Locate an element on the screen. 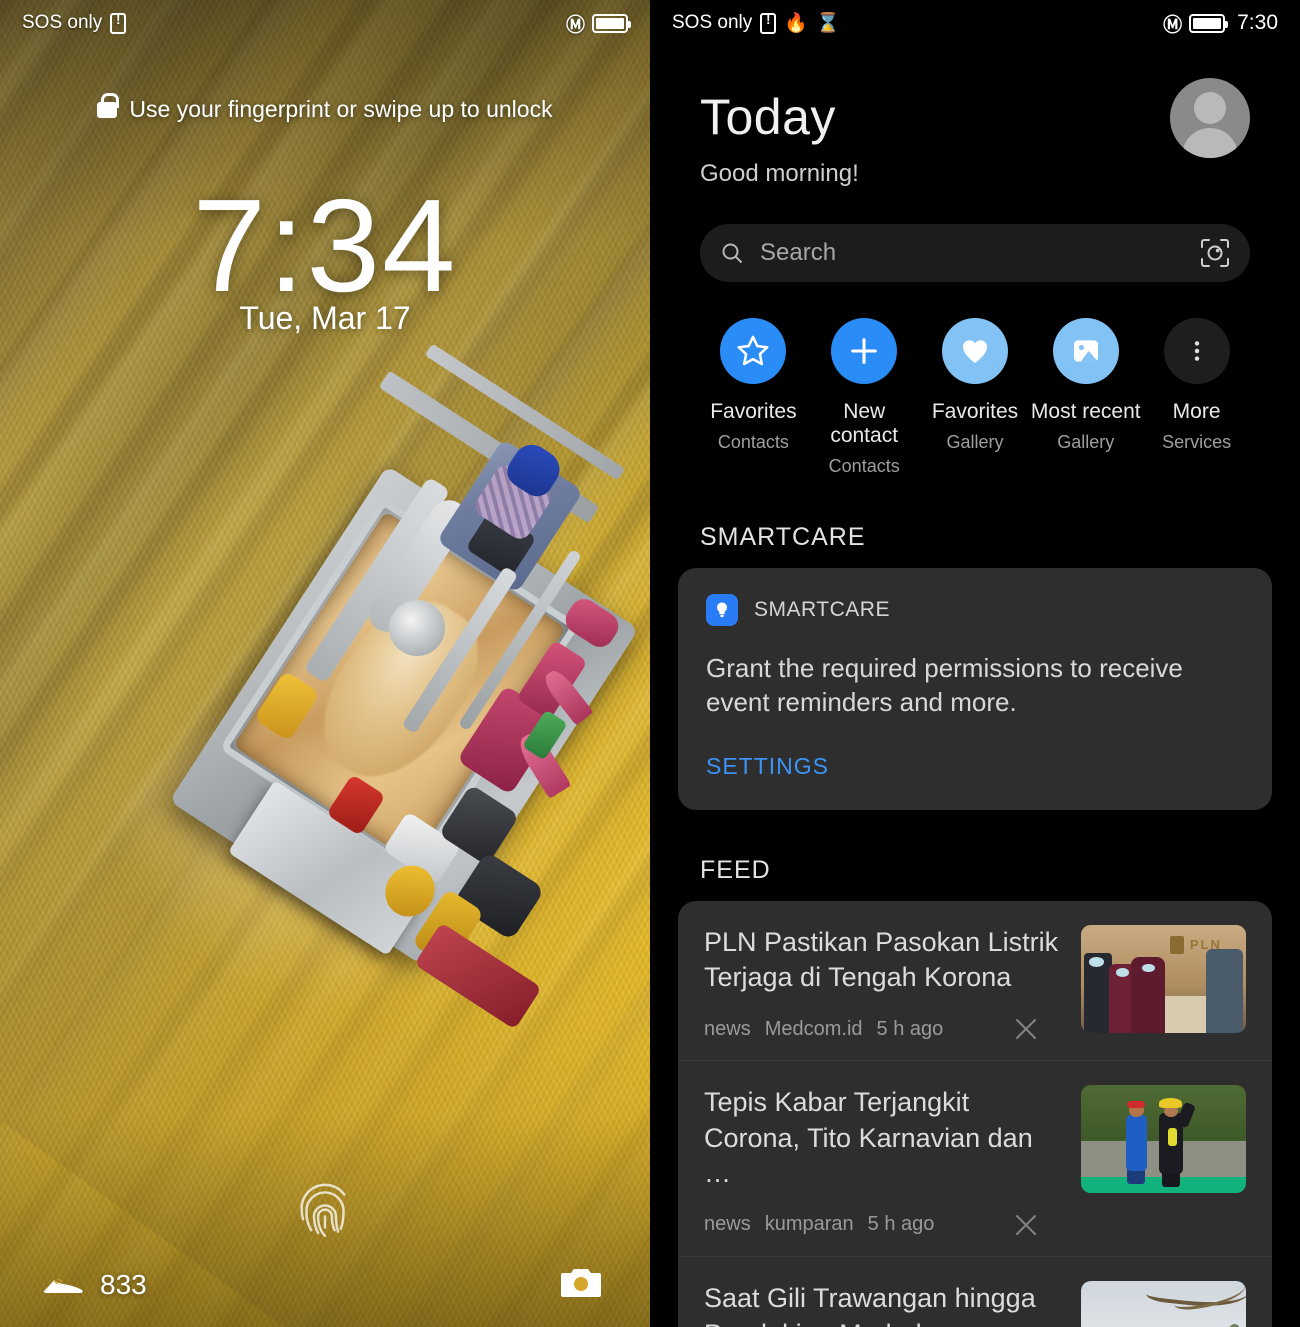  bulb-icon is located at coordinates (722, 610).